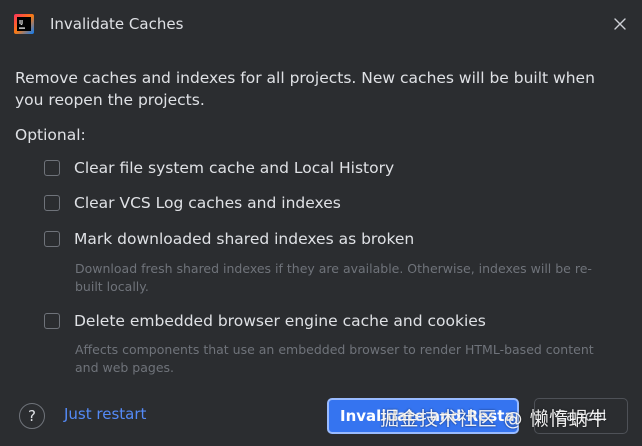  Describe the element at coordinates (117, 24) in the screenshot. I see `dialog-title: Invalidate Caches` at that location.